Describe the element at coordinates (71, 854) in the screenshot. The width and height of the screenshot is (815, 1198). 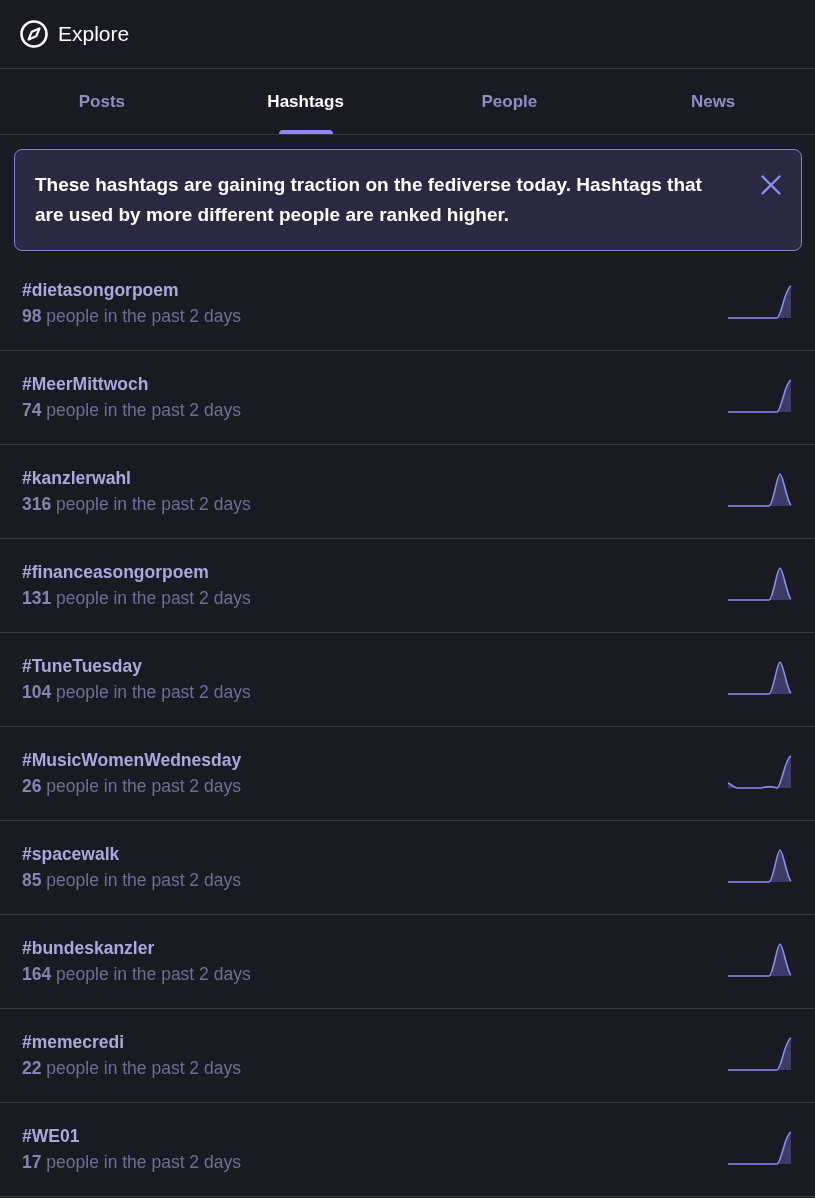
I see `hashtag-link: #spacewalk` at that location.